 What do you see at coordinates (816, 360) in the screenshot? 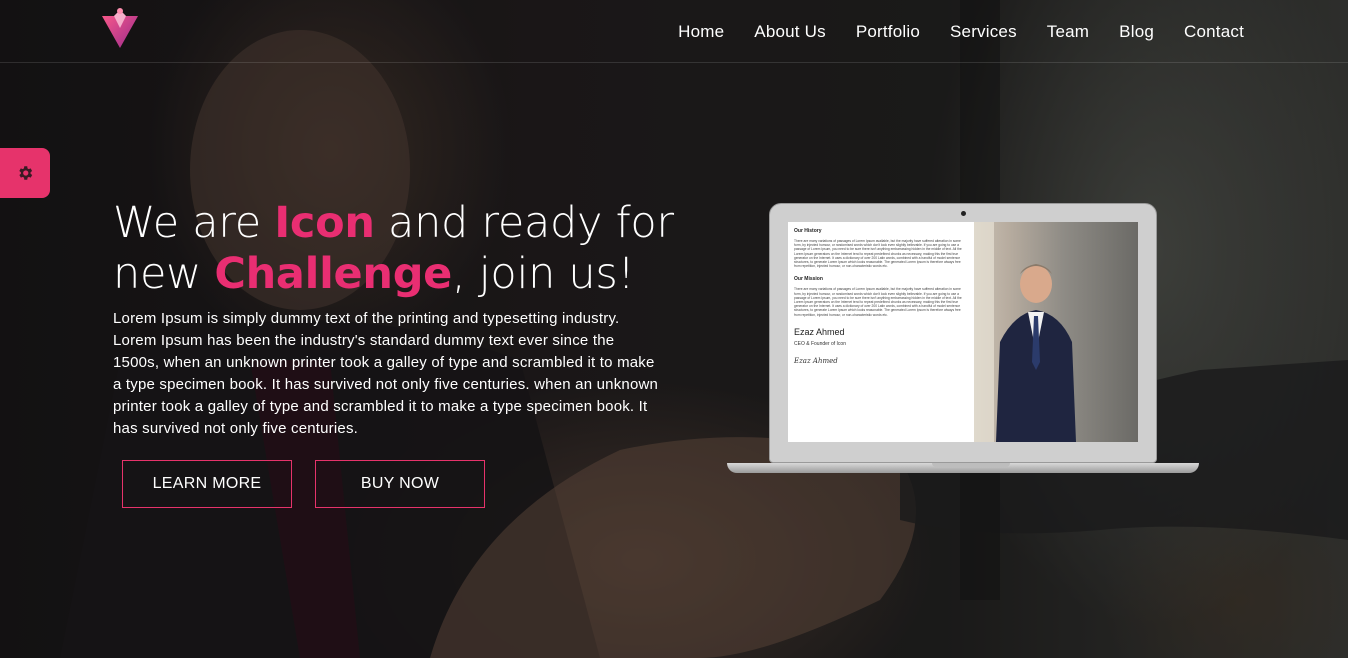
I see `signature: Ezaz Ahmed` at bounding box center [816, 360].